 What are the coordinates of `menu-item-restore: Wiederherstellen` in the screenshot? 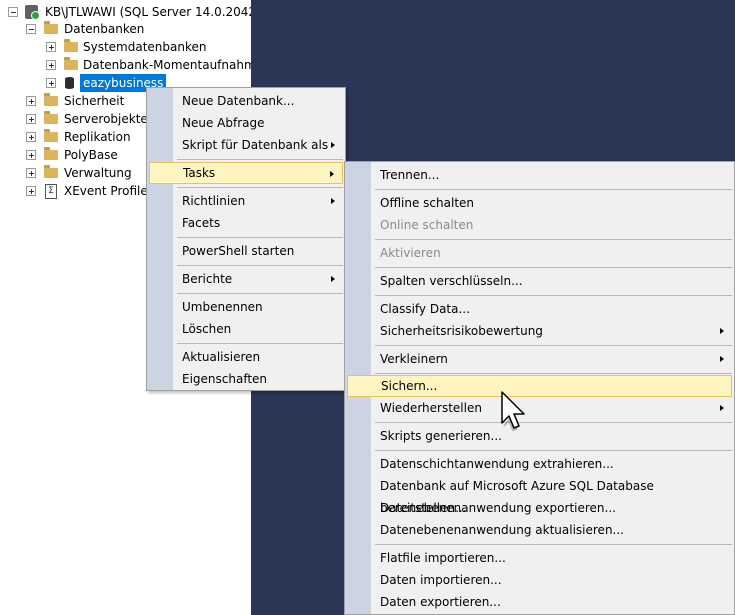 It's located at (539, 408).